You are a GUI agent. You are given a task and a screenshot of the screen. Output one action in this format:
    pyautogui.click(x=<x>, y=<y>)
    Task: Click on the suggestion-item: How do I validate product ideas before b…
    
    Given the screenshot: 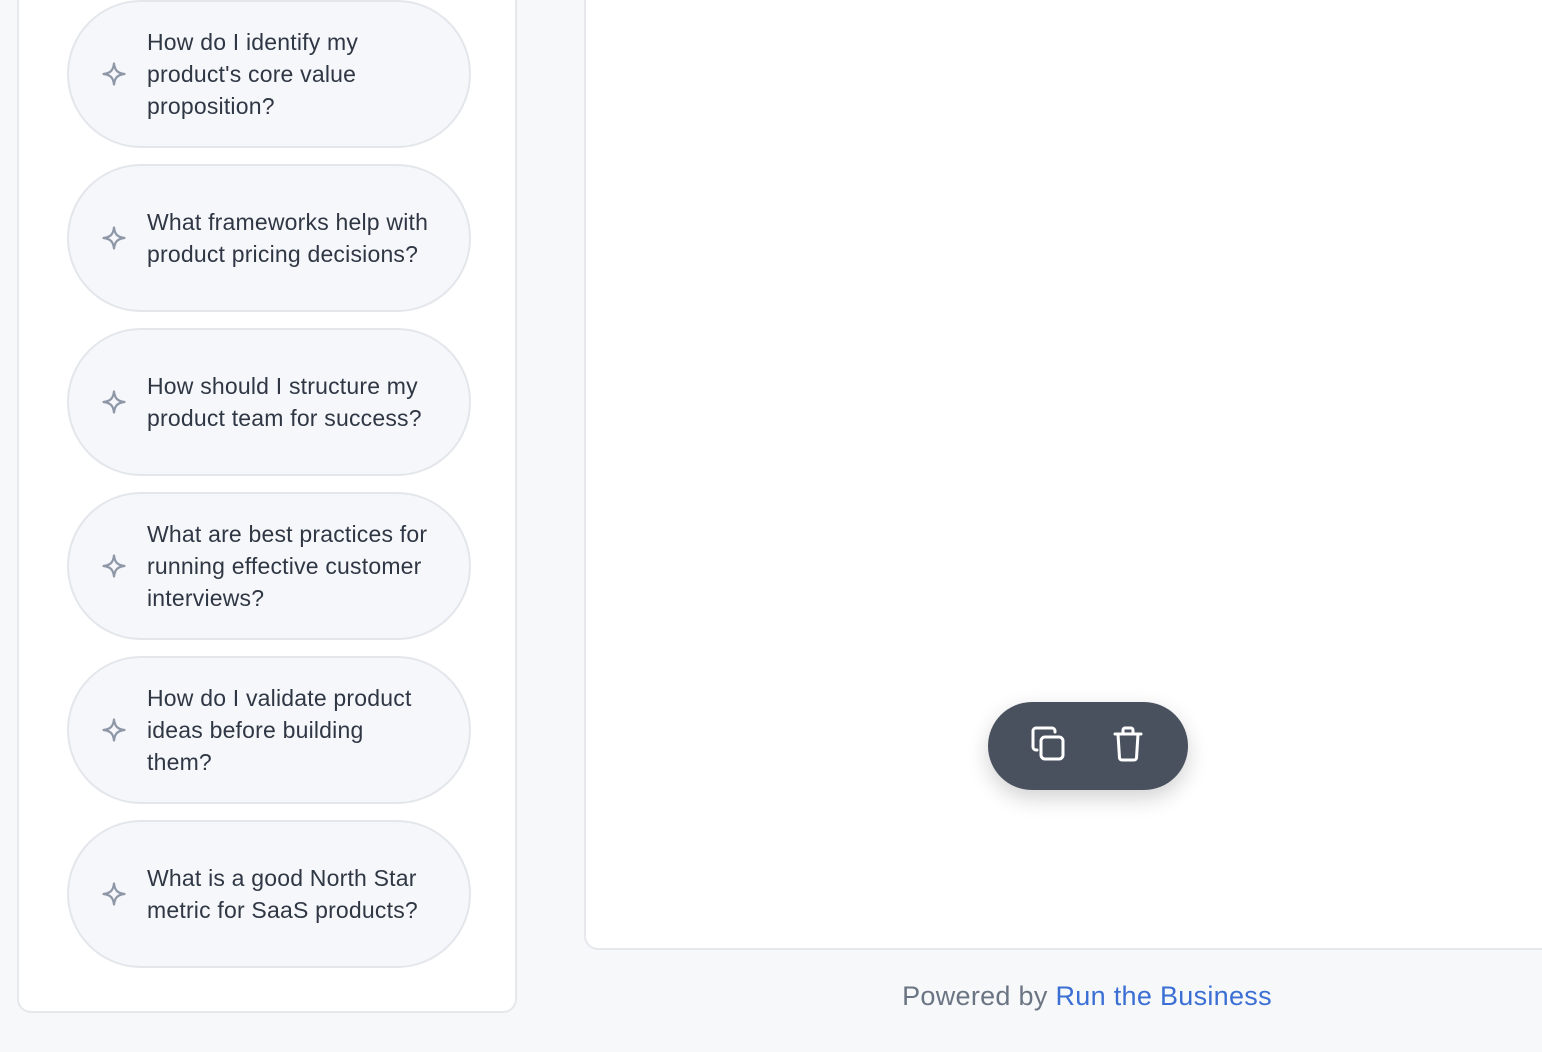 What is the action you would take?
    pyautogui.click(x=269, y=730)
    